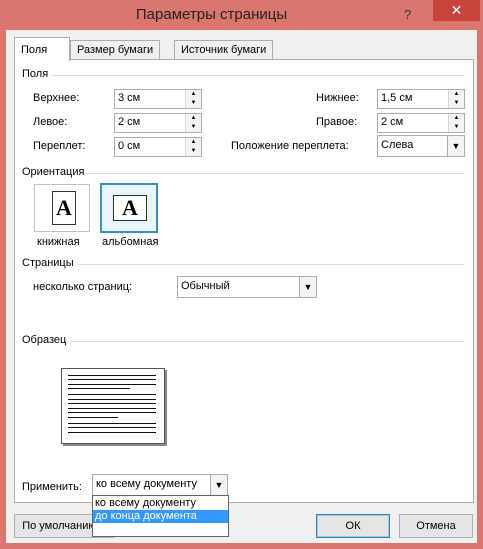 This screenshot has width=483, height=549. I want to click on pages-divider, so click(271, 264).